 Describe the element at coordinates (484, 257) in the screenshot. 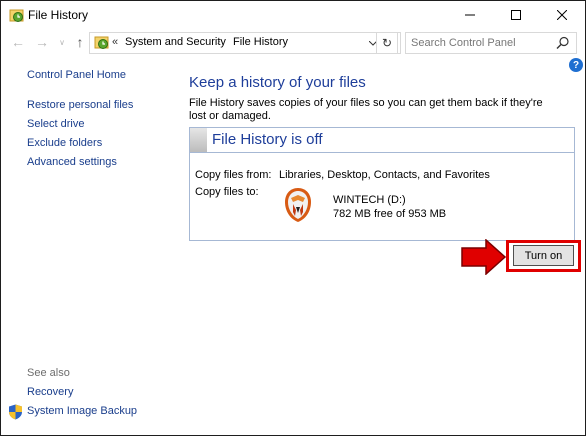

I see `red-arrow-icon` at that location.